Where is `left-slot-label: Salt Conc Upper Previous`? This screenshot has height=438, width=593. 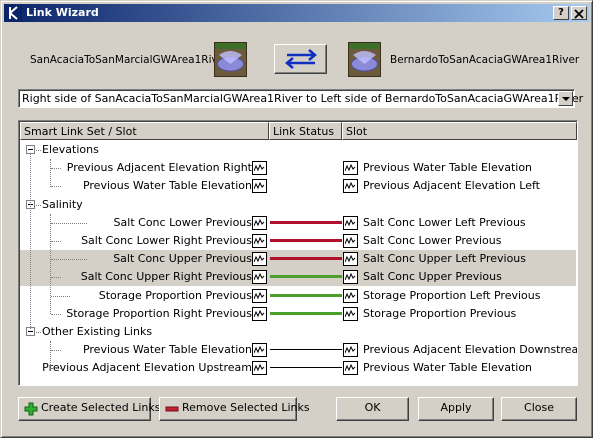 left-slot-label: Salt Conc Upper Previous is located at coordinates (182, 259).